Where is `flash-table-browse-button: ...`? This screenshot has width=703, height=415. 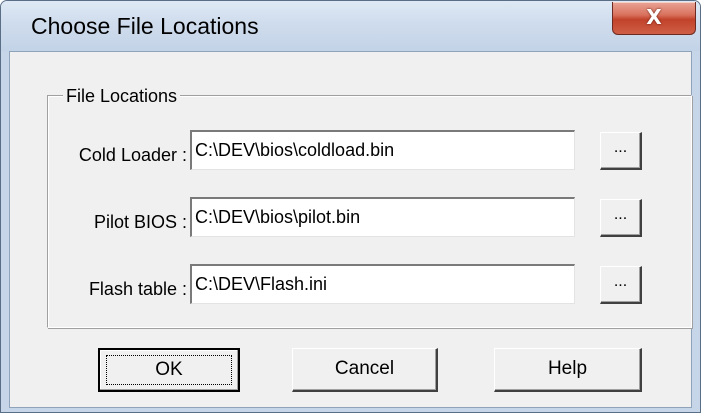
flash-table-browse-button: ... is located at coordinates (621, 285).